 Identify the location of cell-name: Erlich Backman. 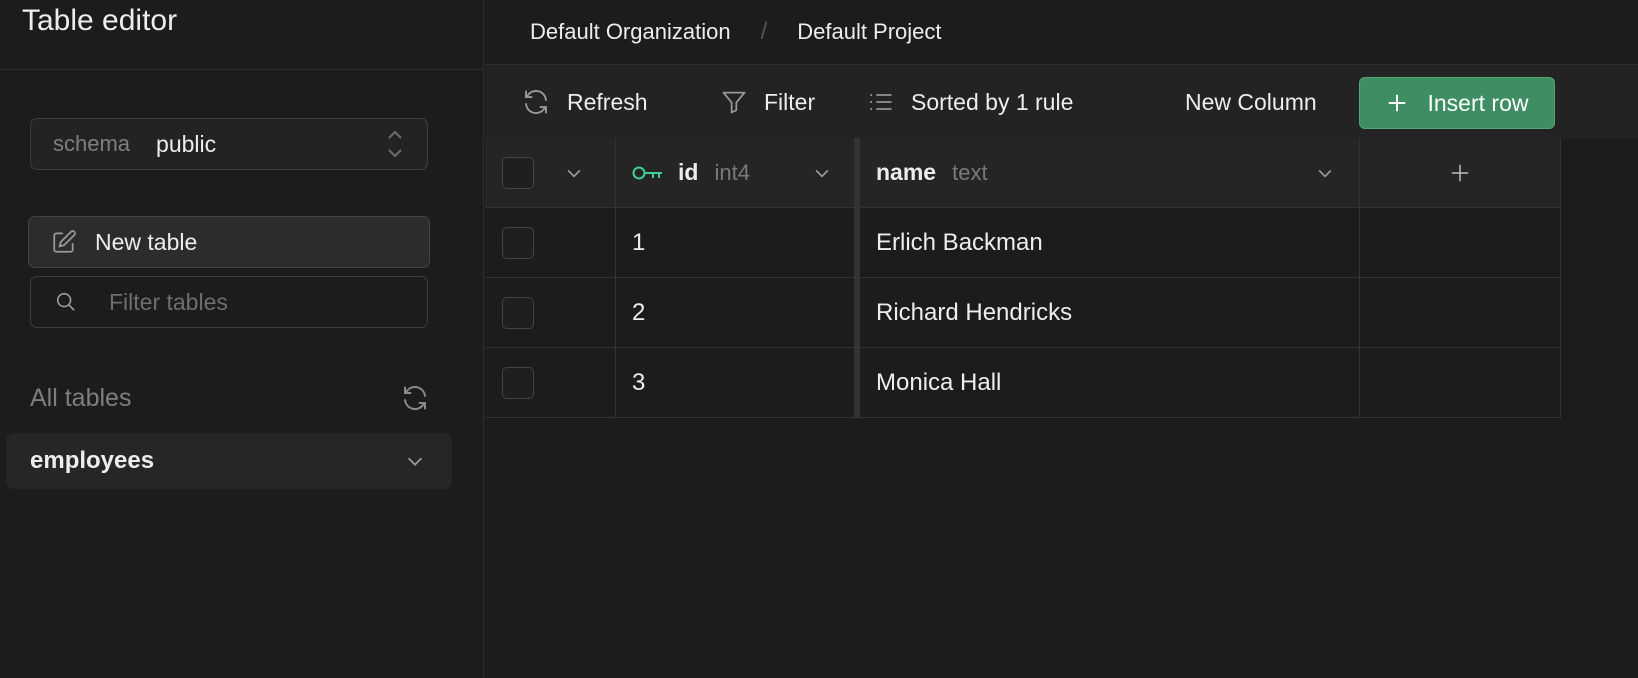
(1110, 242).